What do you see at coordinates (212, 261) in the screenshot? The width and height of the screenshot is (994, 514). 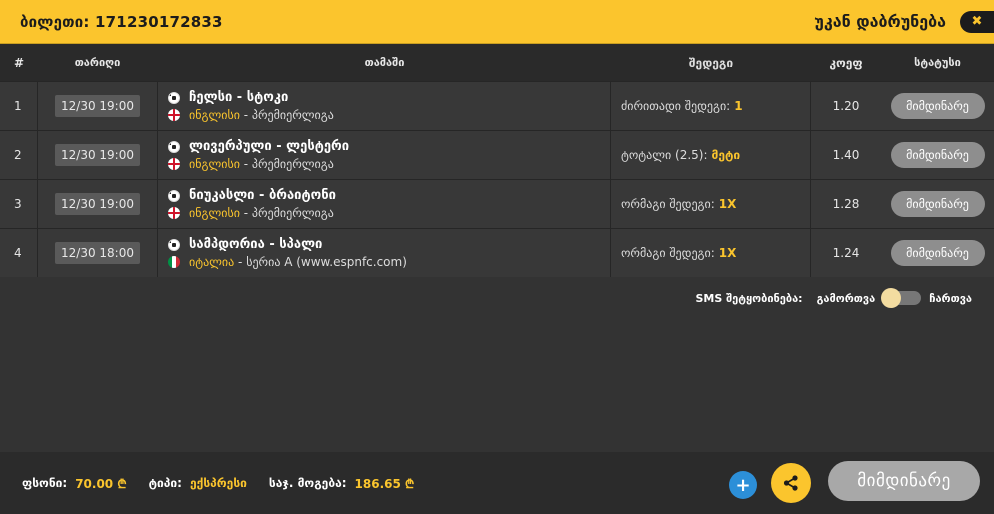 I see `country-name: იტალია` at bounding box center [212, 261].